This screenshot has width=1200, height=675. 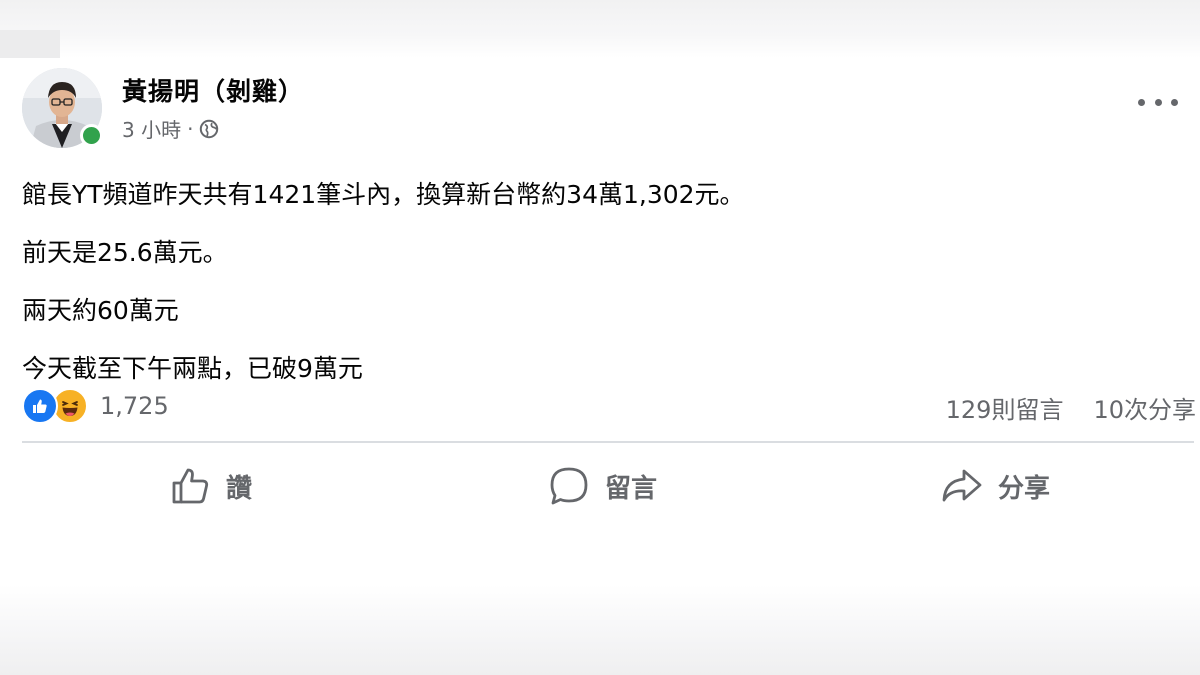 I want to click on more-options-icon, so click(x=1158, y=102).